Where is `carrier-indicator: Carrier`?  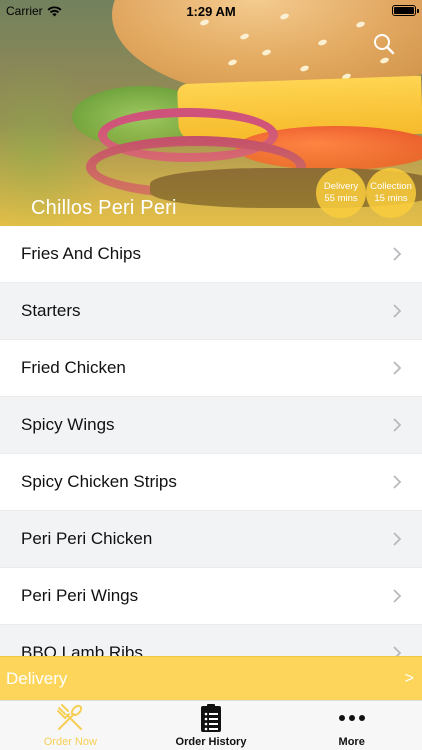
carrier-indicator: Carrier is located at coordinates (34, 11).